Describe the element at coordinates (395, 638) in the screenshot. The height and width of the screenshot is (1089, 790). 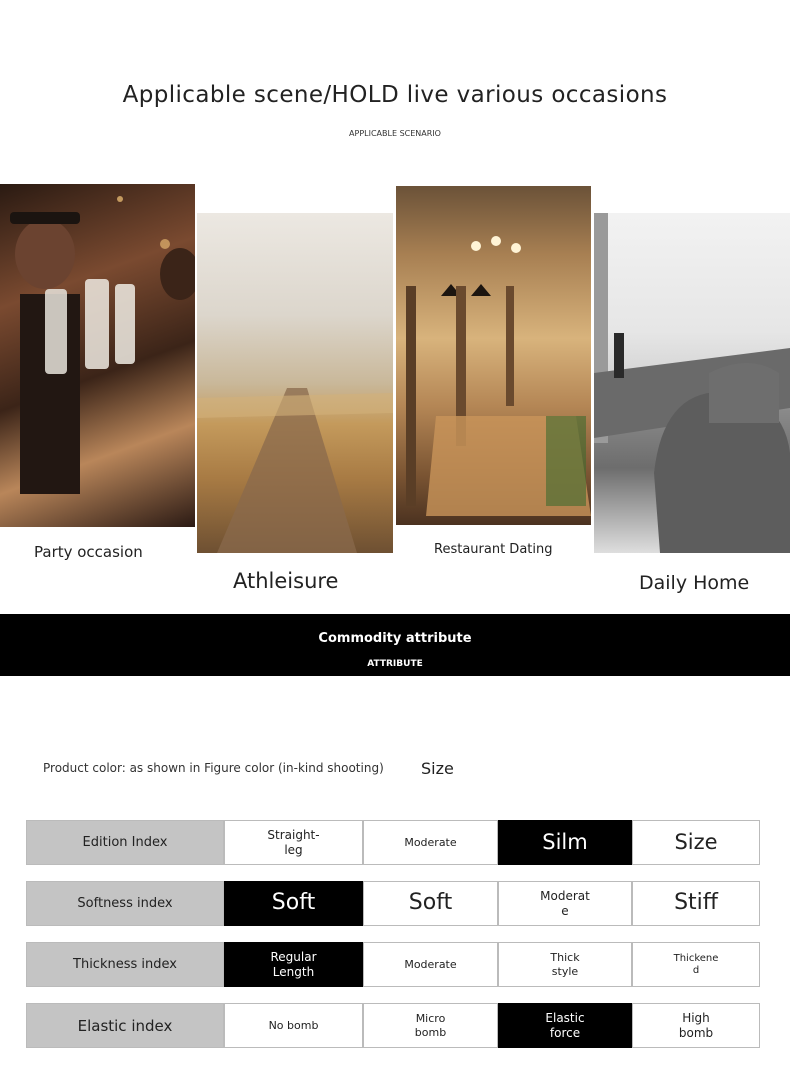
I see `attribute-banner-title: Commodity attribute` at that location.